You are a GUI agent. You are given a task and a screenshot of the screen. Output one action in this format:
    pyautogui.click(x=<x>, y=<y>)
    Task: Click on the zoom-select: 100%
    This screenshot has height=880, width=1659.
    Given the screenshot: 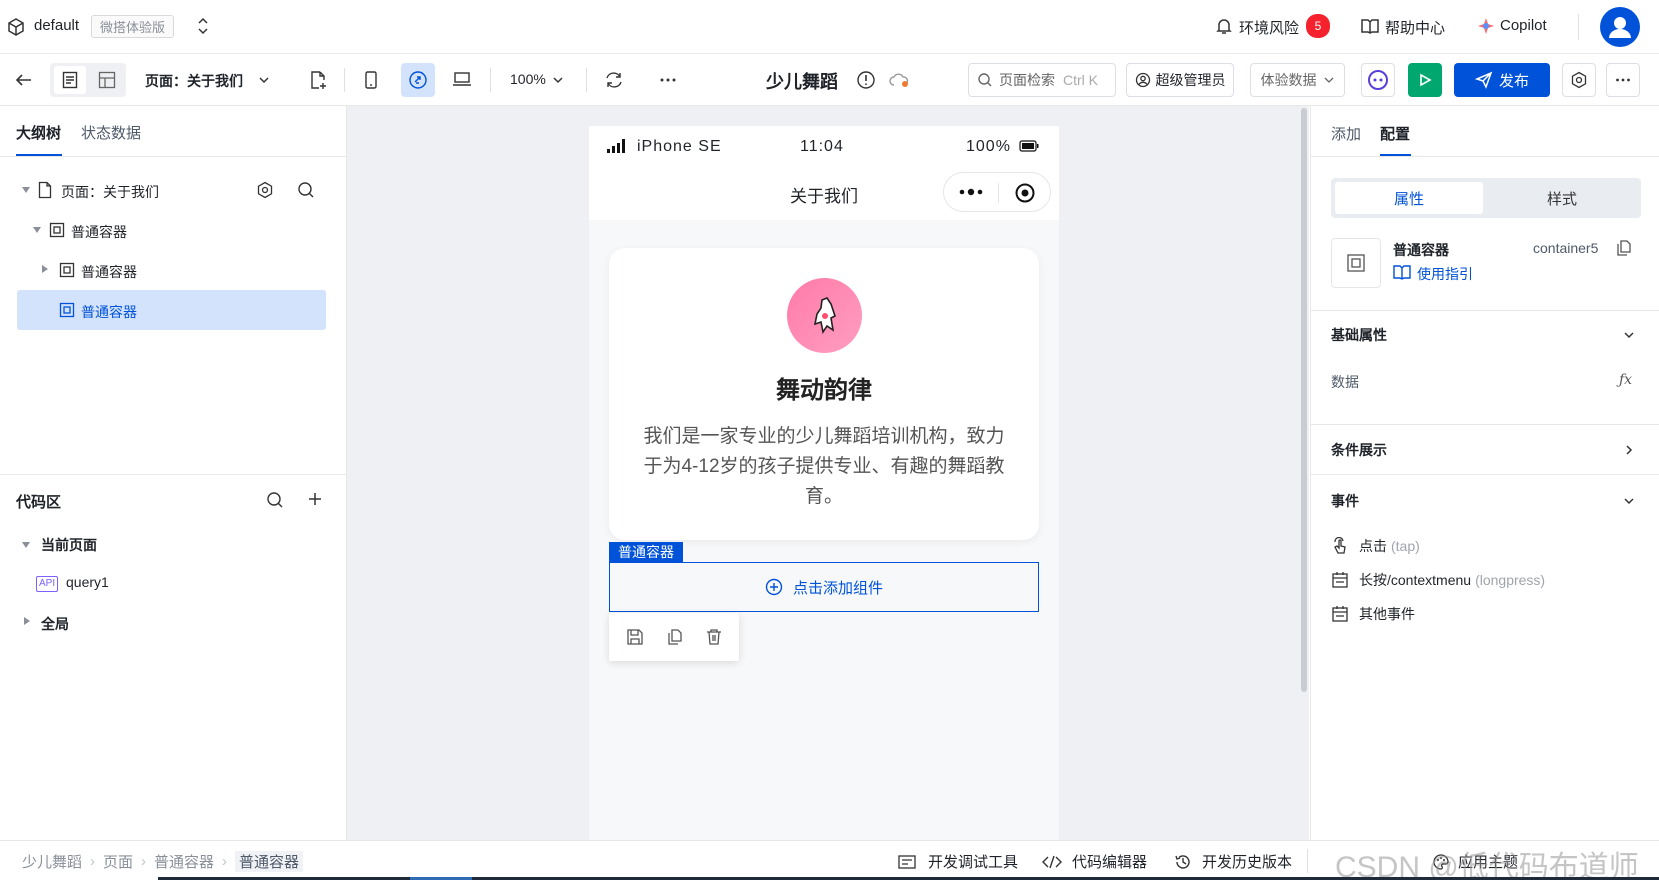 What is the action you would take?
    pyautogui.click(x=528, y=79)
    